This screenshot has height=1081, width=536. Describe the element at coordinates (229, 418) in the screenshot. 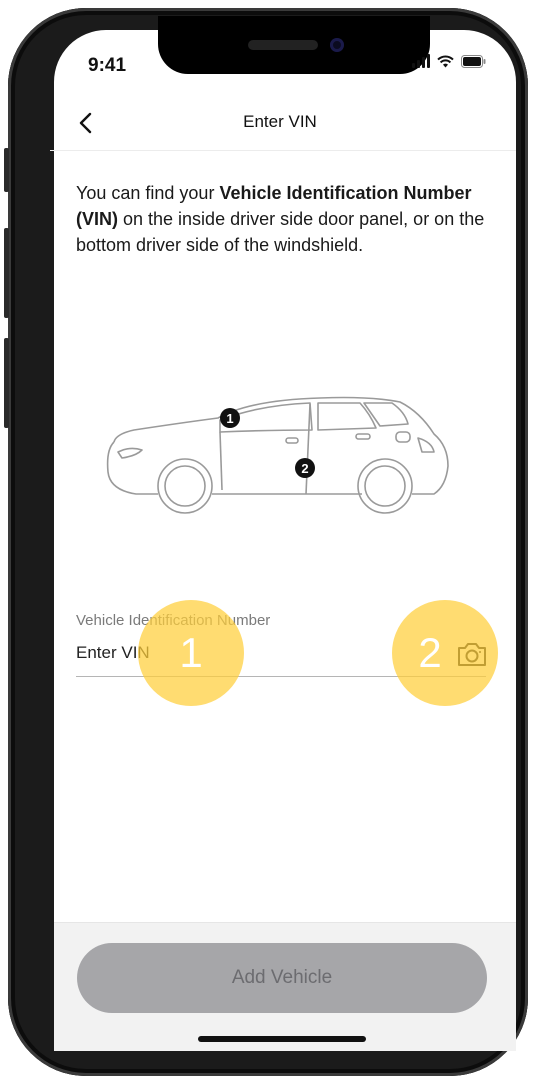

I see `car-marker-1-label: 1` at that location.